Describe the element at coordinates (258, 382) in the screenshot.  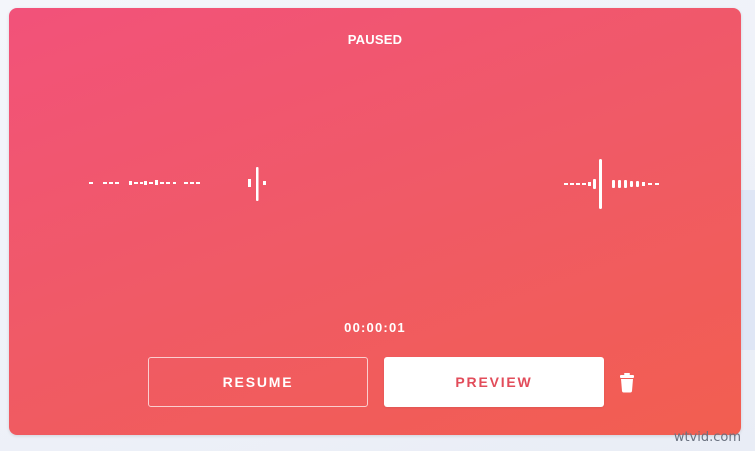
I see `resume-button: RESUME` at that location.